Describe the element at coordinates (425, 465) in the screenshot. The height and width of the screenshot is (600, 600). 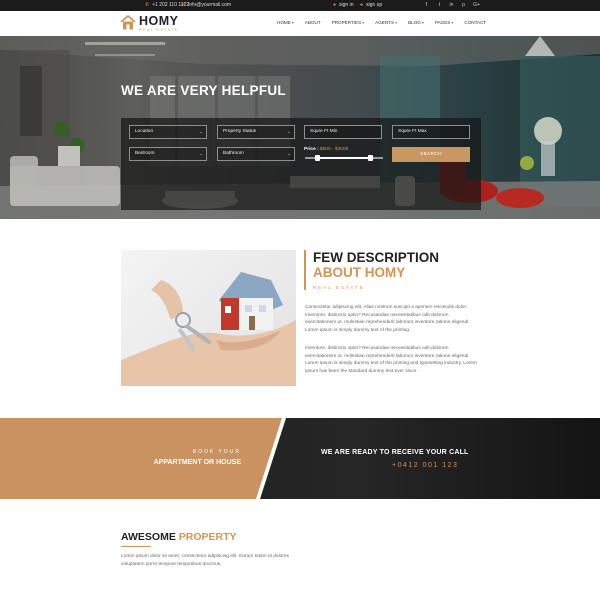
I see `banner-phone-number: +0412 001 123` at that location.